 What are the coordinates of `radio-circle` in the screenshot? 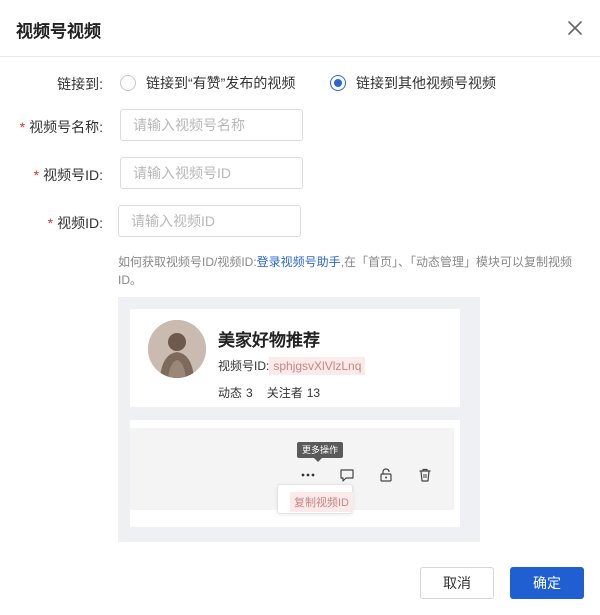 It's located at (128, 83).